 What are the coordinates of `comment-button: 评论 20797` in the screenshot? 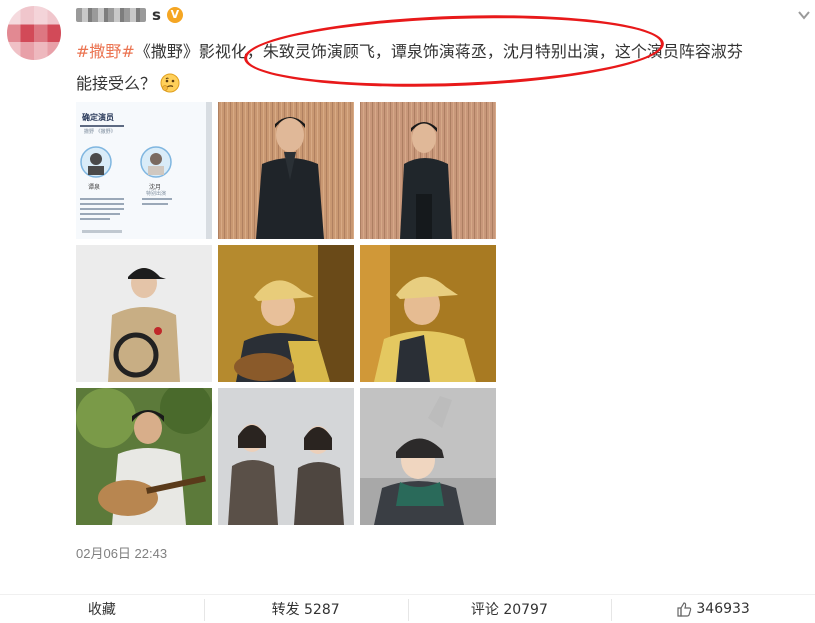 It's located at (509, 609).